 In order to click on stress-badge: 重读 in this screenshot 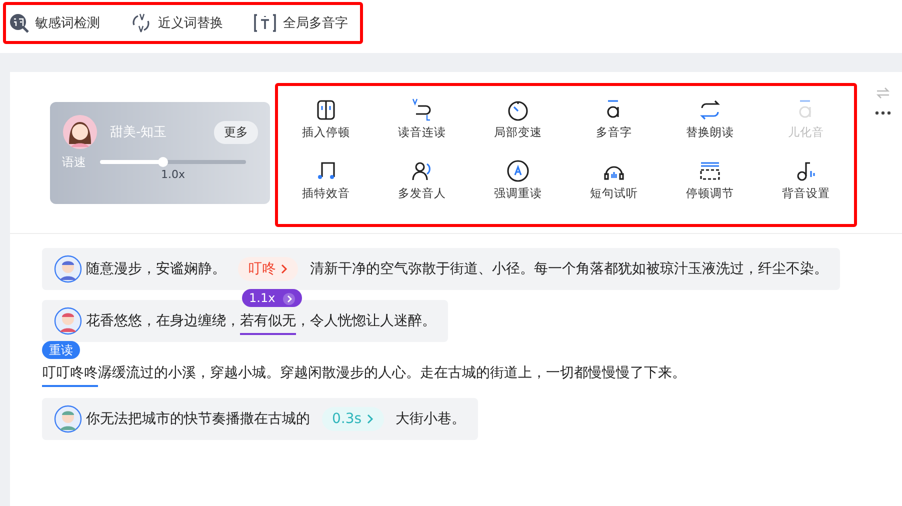, I will do `click(61, 350)`.